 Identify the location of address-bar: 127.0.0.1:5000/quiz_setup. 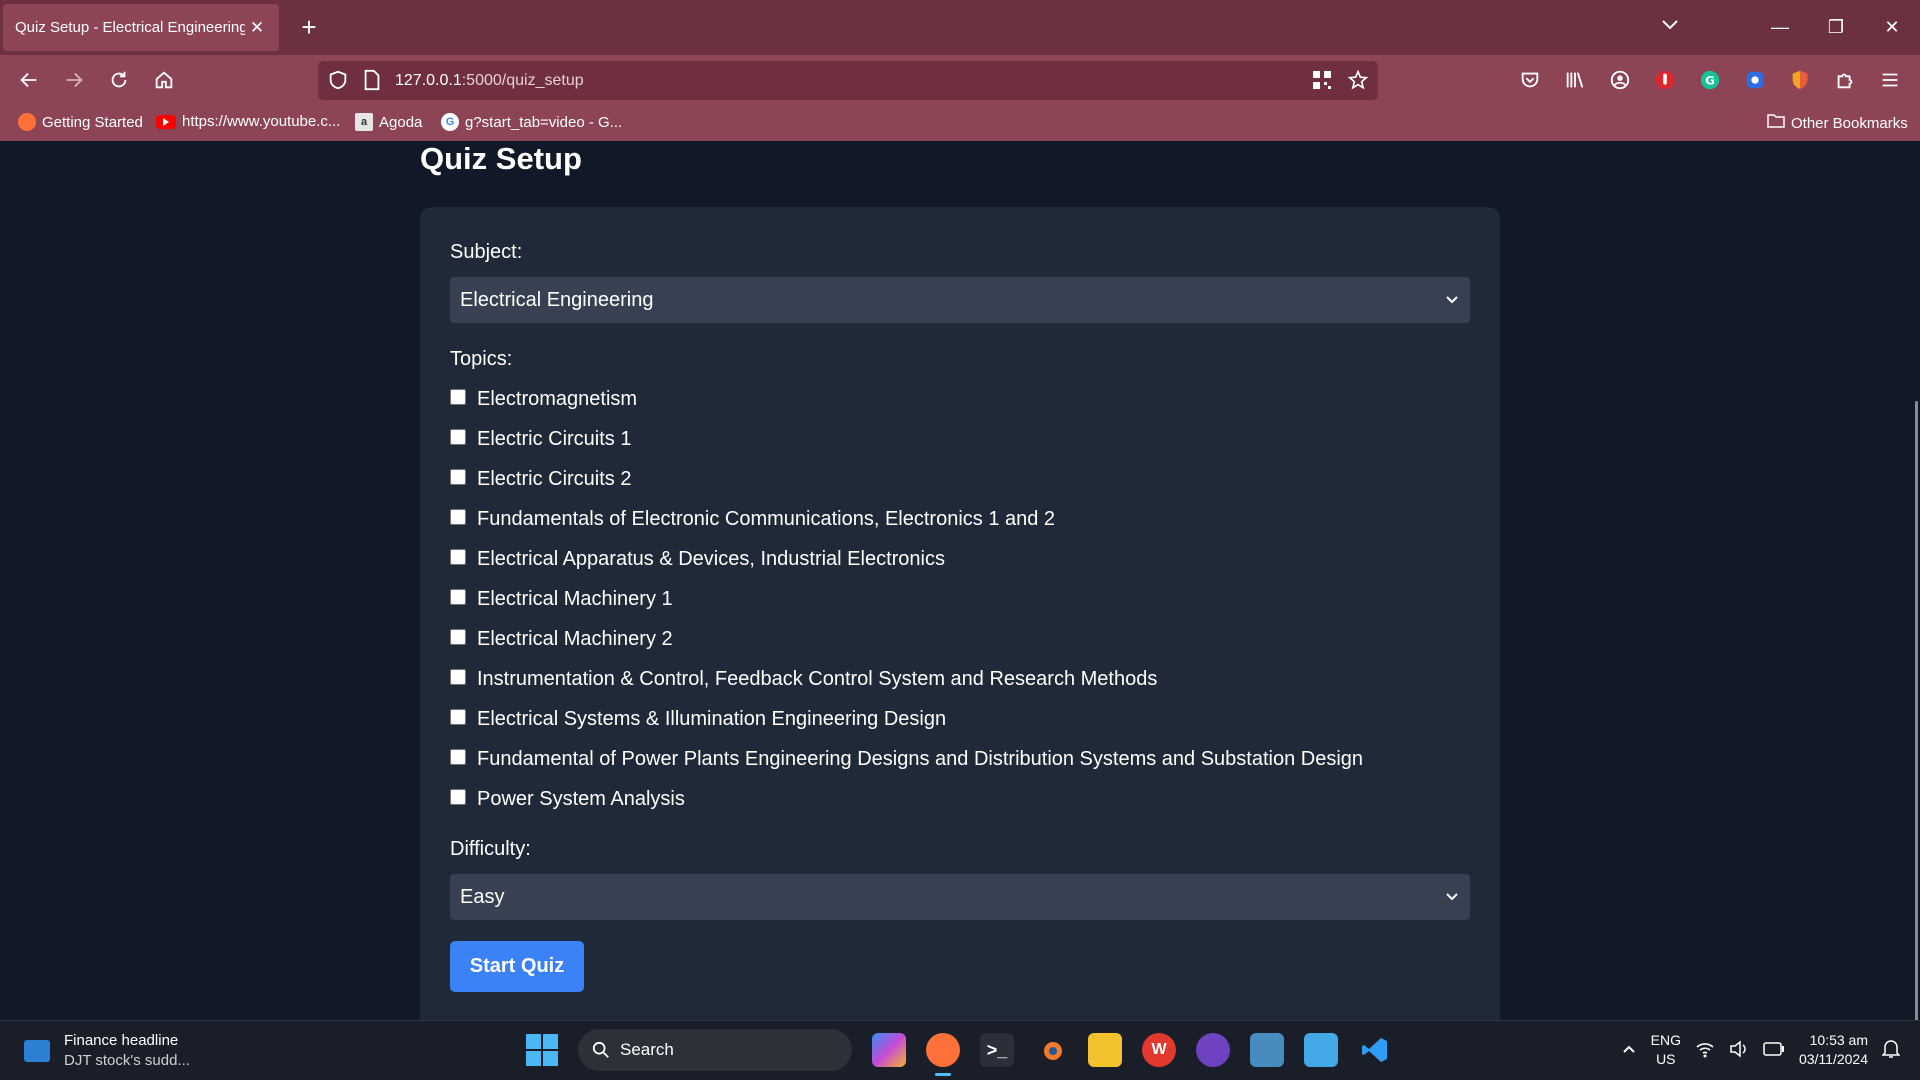
(848, 80).